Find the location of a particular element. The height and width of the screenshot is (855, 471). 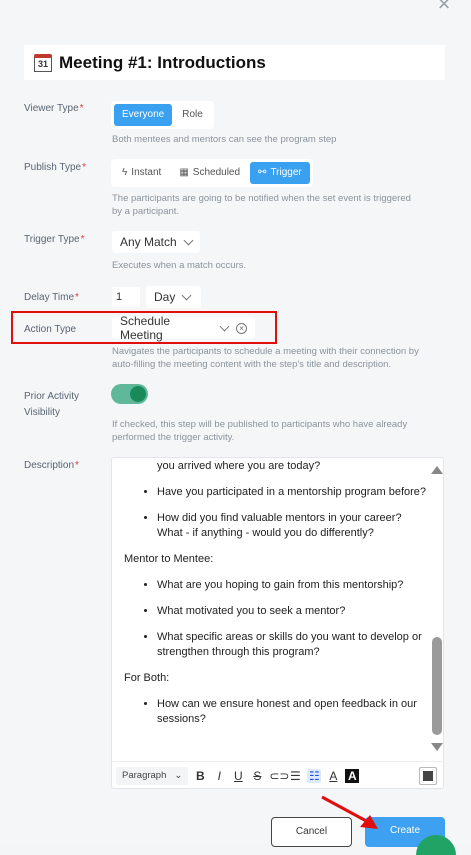

trigger-type-label: Trigger Type* is located at coordinates (54, 239).